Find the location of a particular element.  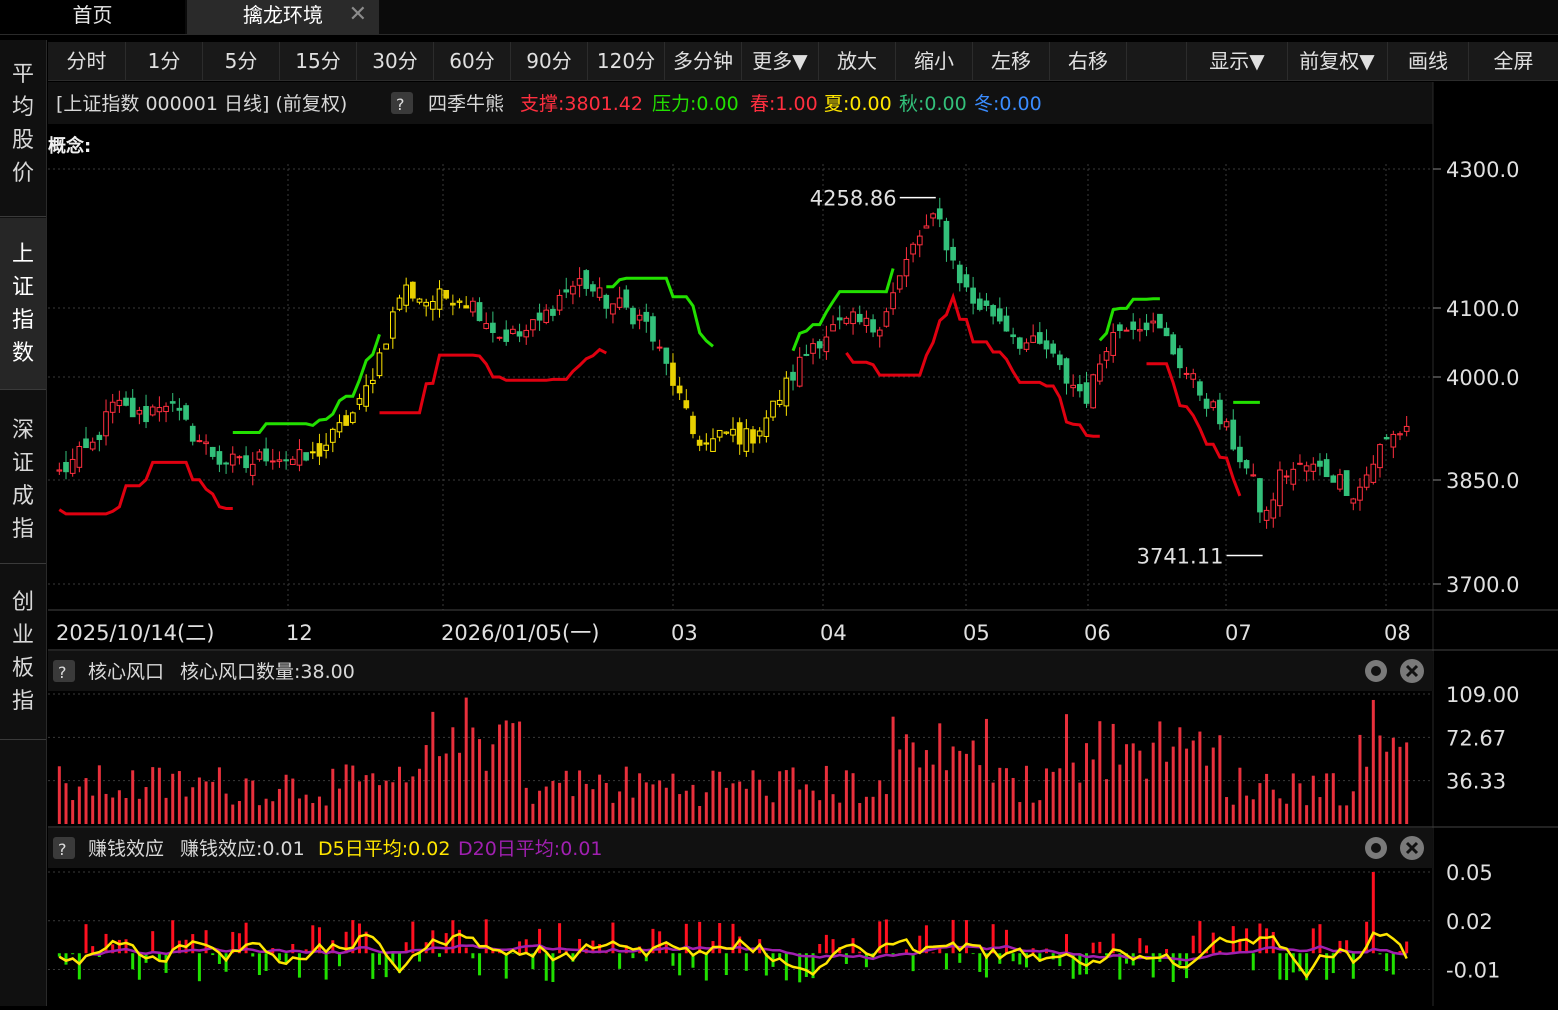

x-axis-label: 05 is located at coordinates (976, 633).